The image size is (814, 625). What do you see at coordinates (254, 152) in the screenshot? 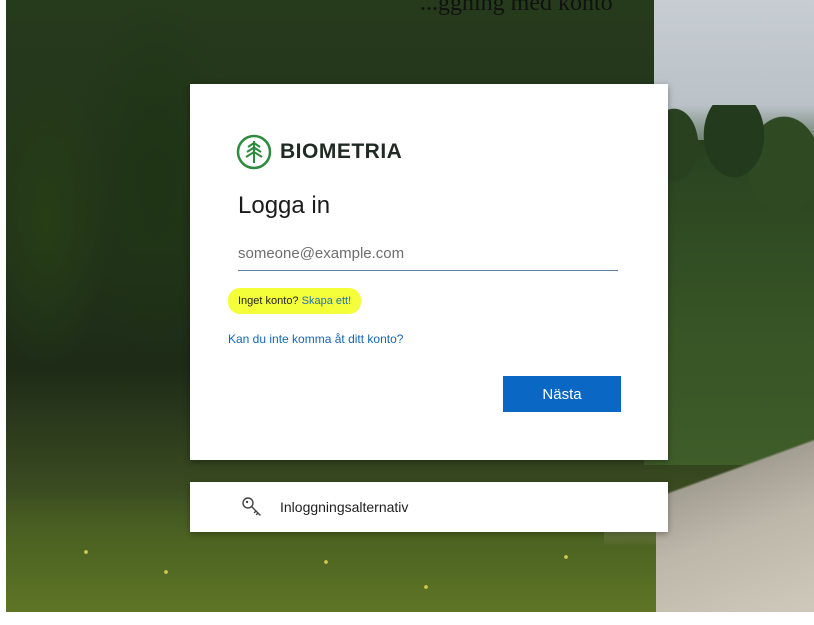
I see `biometria-logo-icon` at bounding box center [254, 152].